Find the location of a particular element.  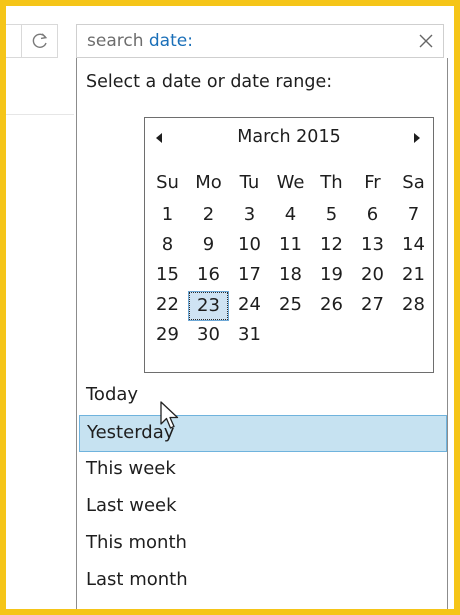

weekday-label: Th is located at coordinates (331, 182).